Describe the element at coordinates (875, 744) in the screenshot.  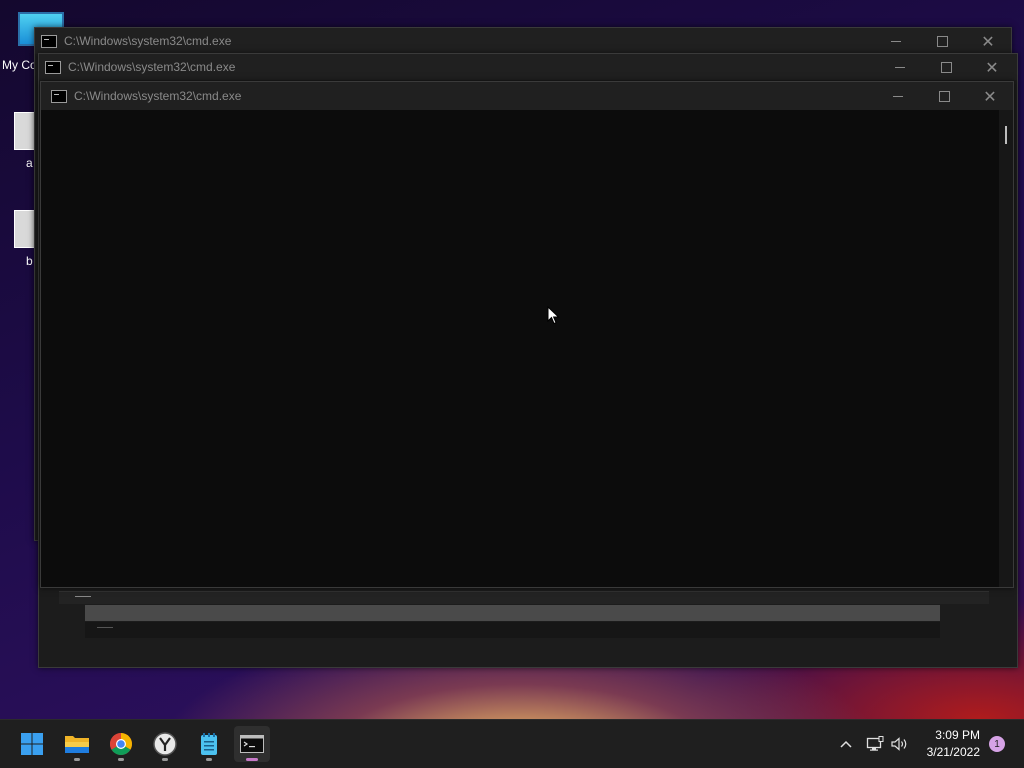
I see `network-icon` at that location.